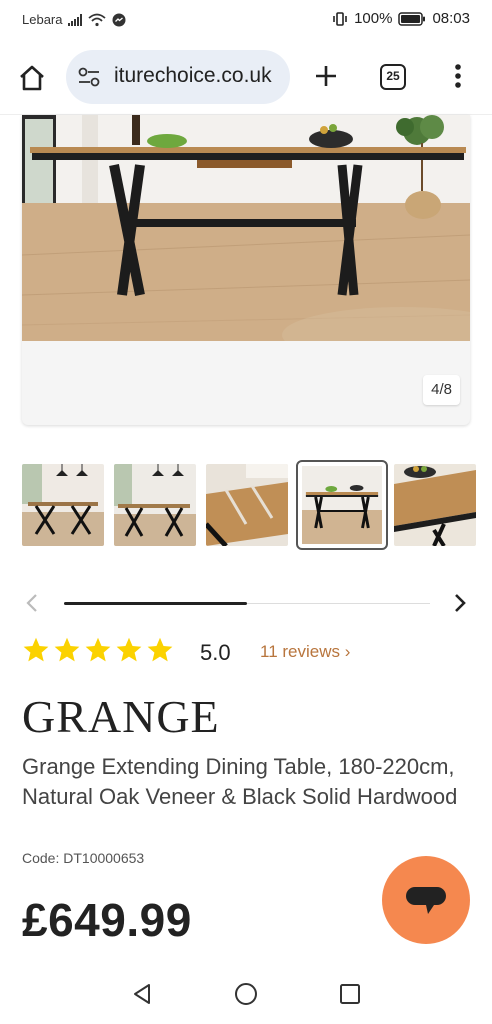 The image size is (492, 1024). What do you see at coordinates (460, 603) in the screenshot?
I see `chevron-right-icon` at bounding box center [460, 603].